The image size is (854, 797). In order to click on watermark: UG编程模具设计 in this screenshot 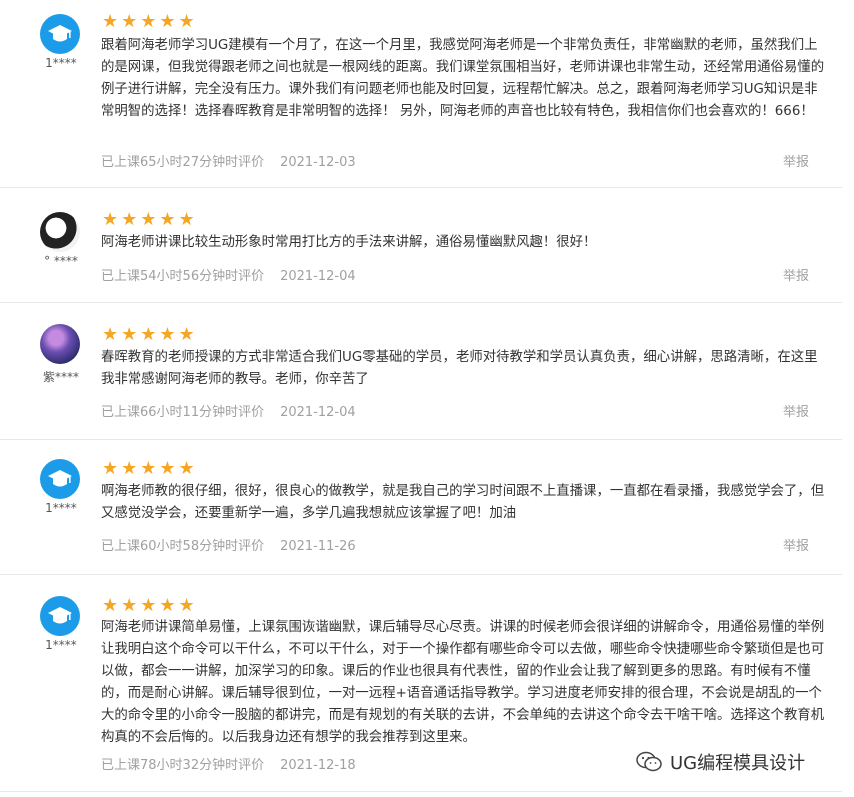, I will do `click(720, 762)`.